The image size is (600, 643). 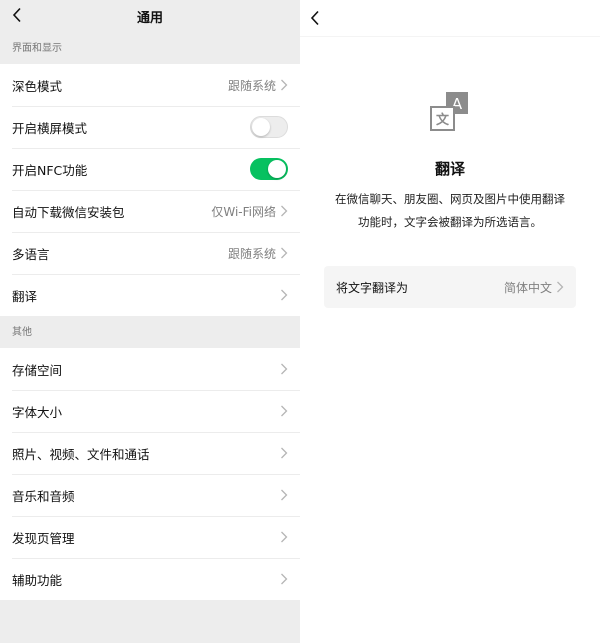 I want to click on row-language: 多语言 跟随系统, so click(x=150, y=253).